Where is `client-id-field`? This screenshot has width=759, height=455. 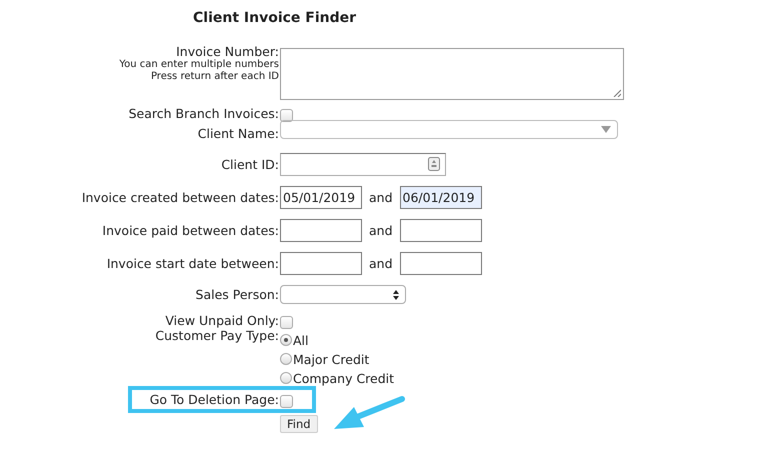 client-id-field is located at coordinates (363, 164).